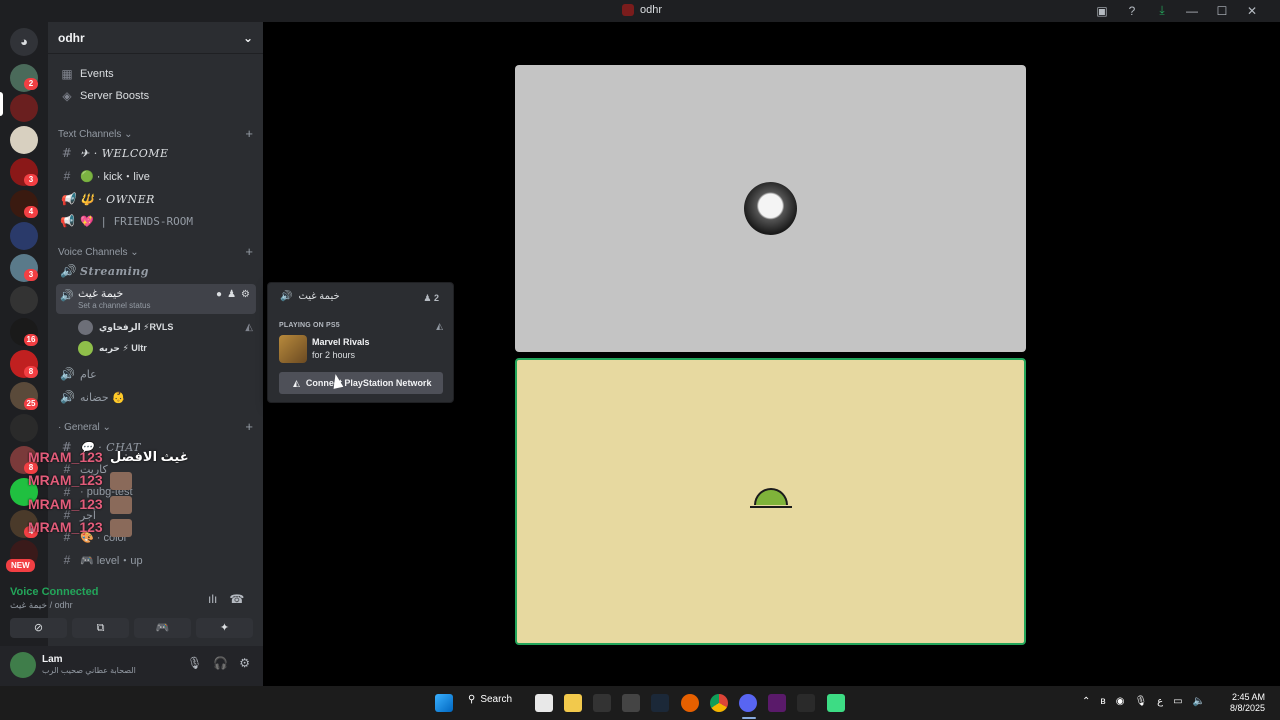  Describe the element at coordinates (236, 599) in the screenshot. I see `disconnect-icon: ☎` at that location.